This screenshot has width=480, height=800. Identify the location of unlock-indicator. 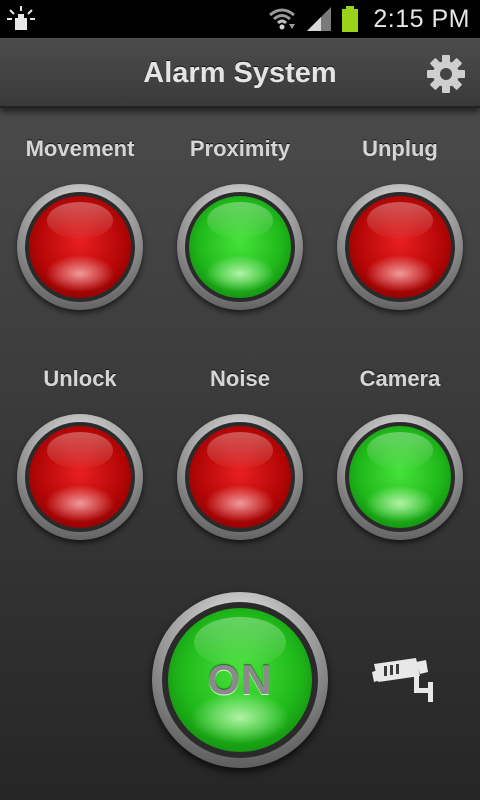
(80, 477).